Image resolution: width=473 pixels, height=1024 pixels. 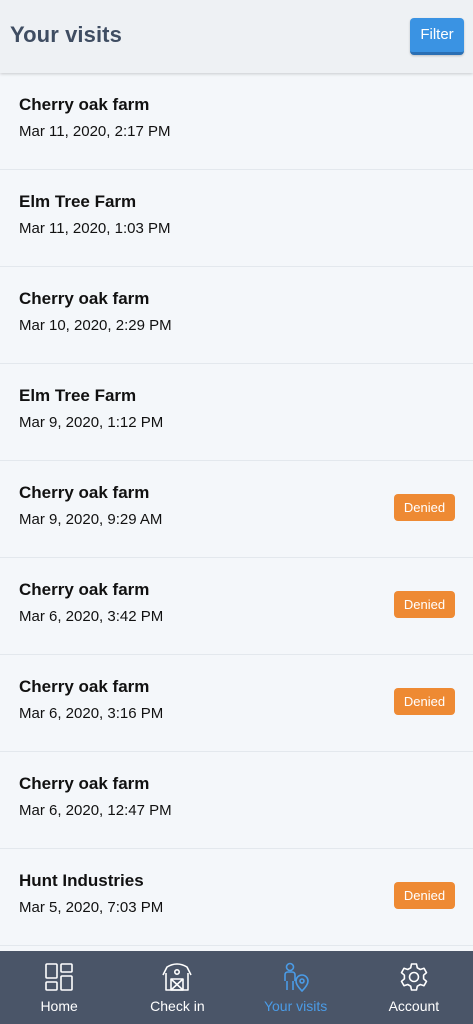 What do you see at coordinates (95, 810) in the screenshot?
I see `visit-date: Mar 6, 2020, 12:47 PM` at bounding box center [95, 810].